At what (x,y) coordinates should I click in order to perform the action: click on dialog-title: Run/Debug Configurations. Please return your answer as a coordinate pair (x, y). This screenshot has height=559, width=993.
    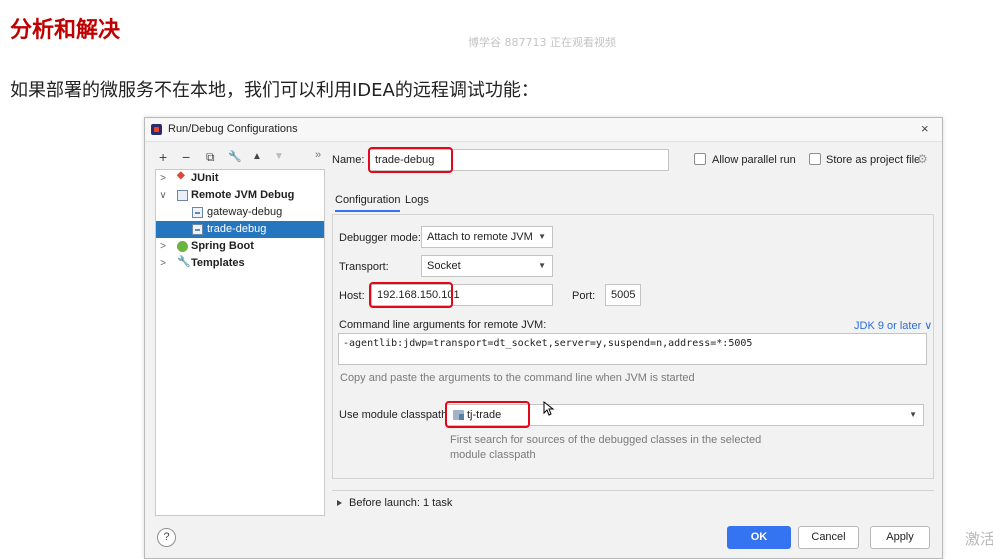
    Looking at the image, I should click on (233, 129).